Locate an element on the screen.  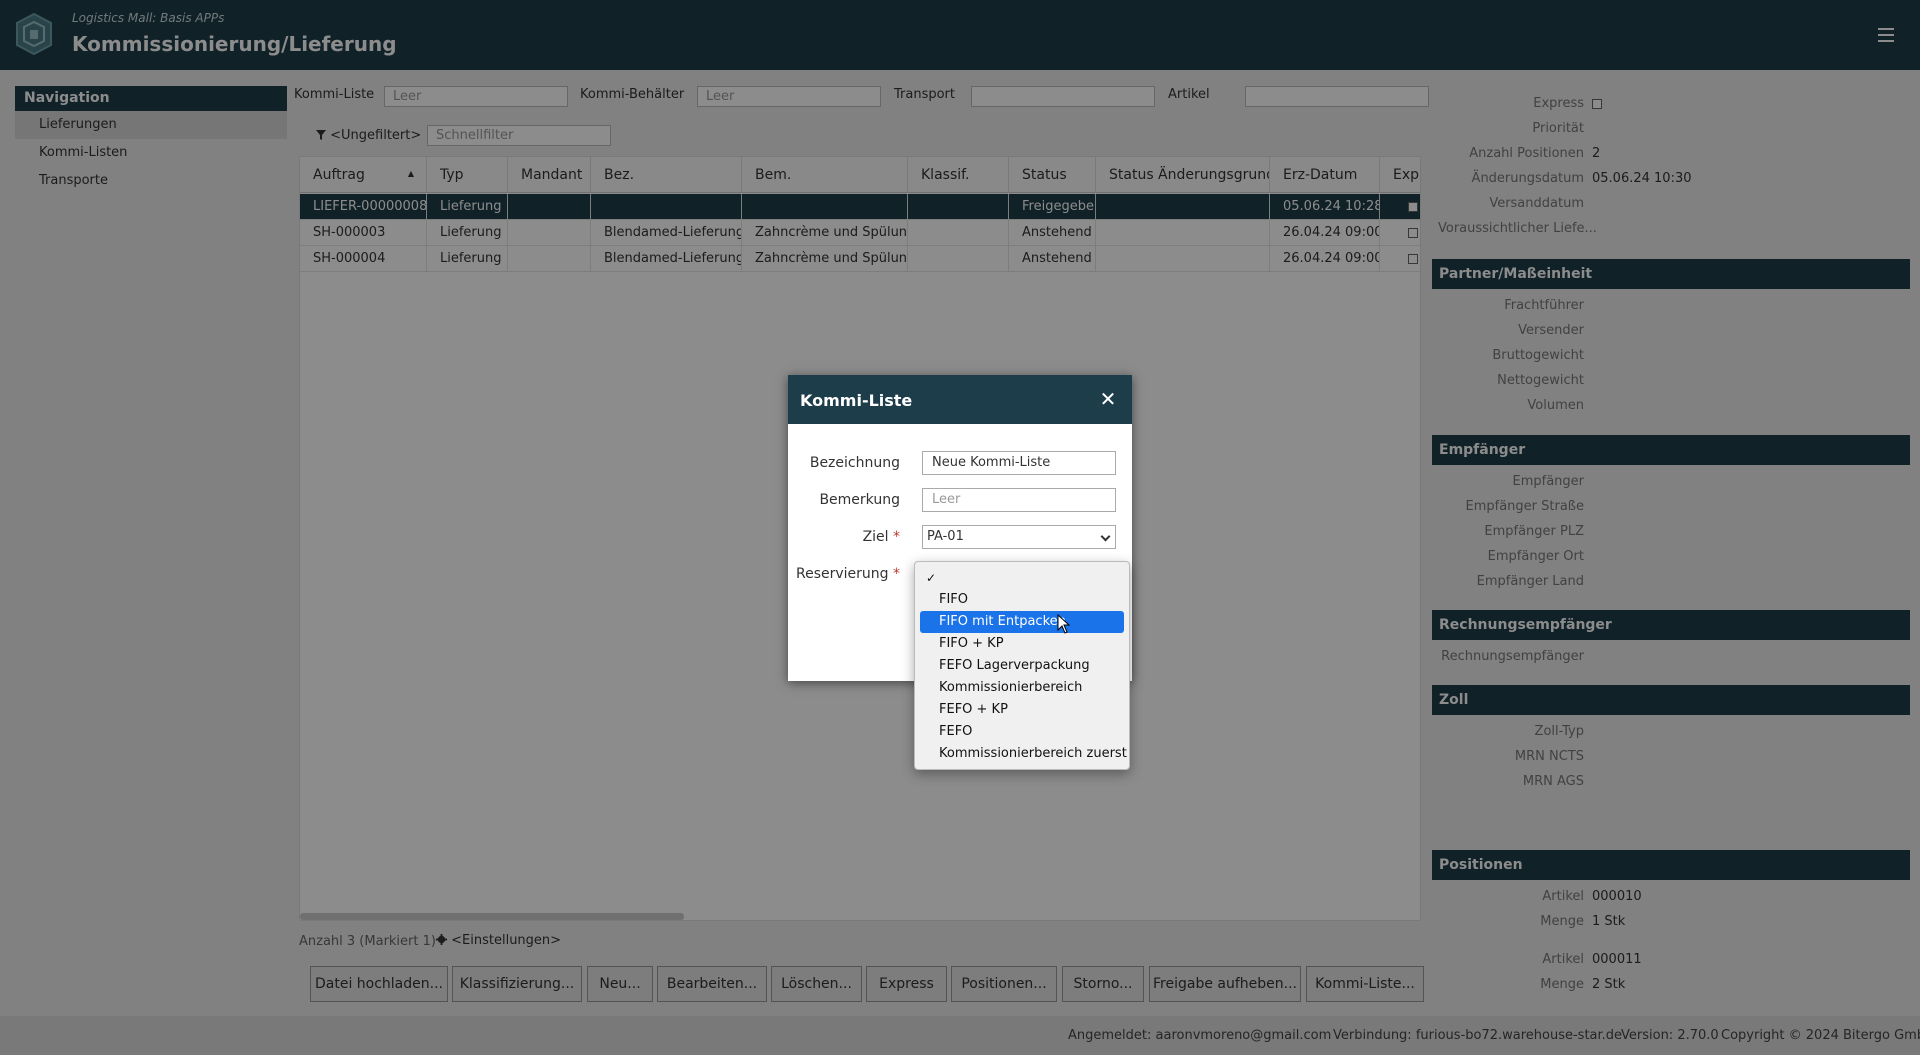
dialog-header: Kommi-Liste ✕ is located at coordinates (960, 399).